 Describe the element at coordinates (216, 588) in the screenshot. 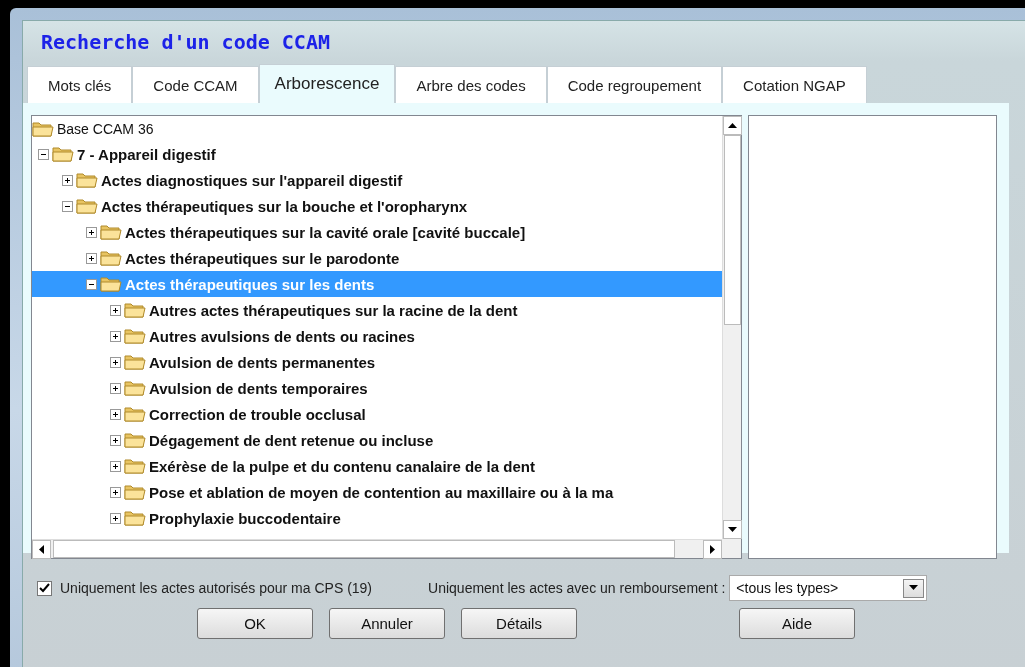

I see `checkbox-label: Uniquement les actes autorisés pour ma CPS (19)` at that location.